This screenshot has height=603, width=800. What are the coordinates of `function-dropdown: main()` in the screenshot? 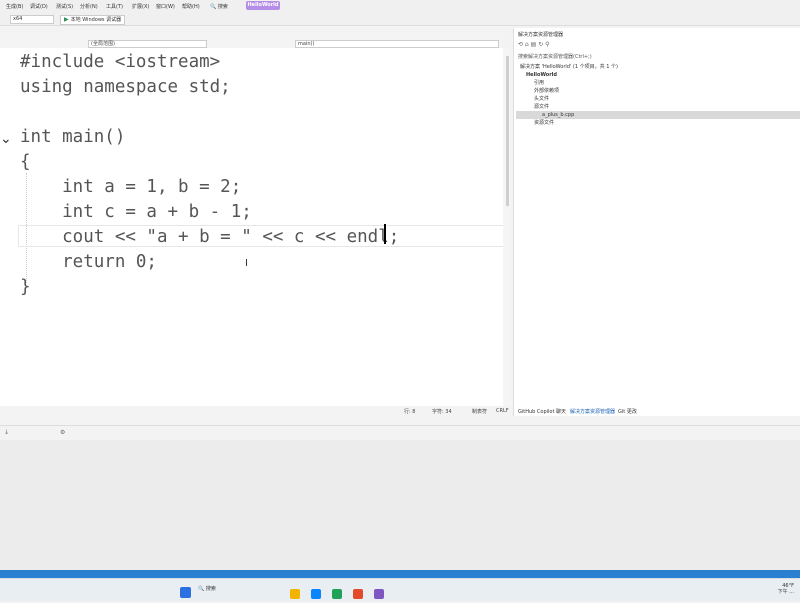 It's located at (397, 44).